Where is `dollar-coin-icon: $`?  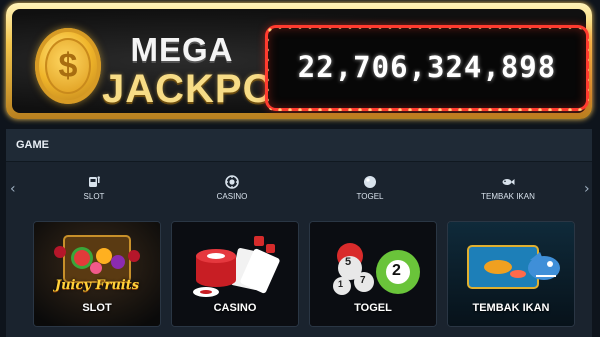
dollar-coin-icon: $ is located at coordinates (68, 66).